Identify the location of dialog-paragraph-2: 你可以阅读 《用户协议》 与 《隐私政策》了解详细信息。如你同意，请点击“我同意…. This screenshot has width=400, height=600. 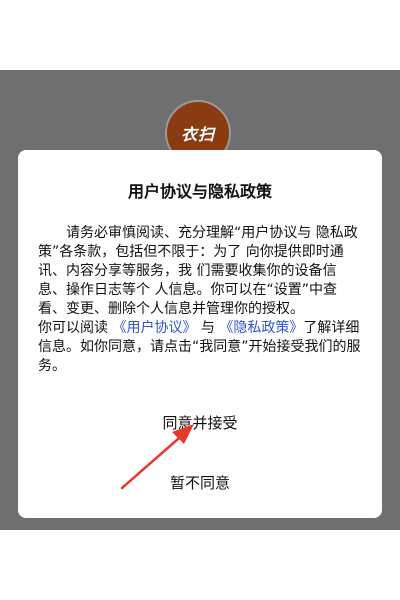
(200, 347).